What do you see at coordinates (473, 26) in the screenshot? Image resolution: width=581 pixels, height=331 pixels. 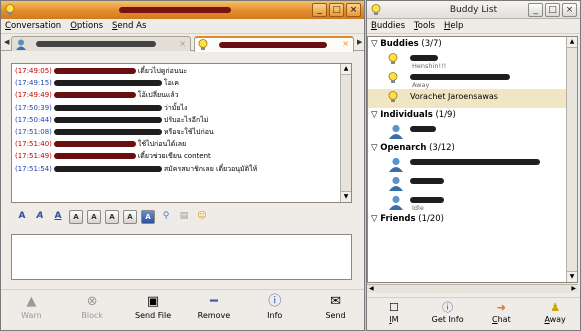 I see `buddy-list-menubar: Buddies Tools Help` at bounding box center [473, 26].